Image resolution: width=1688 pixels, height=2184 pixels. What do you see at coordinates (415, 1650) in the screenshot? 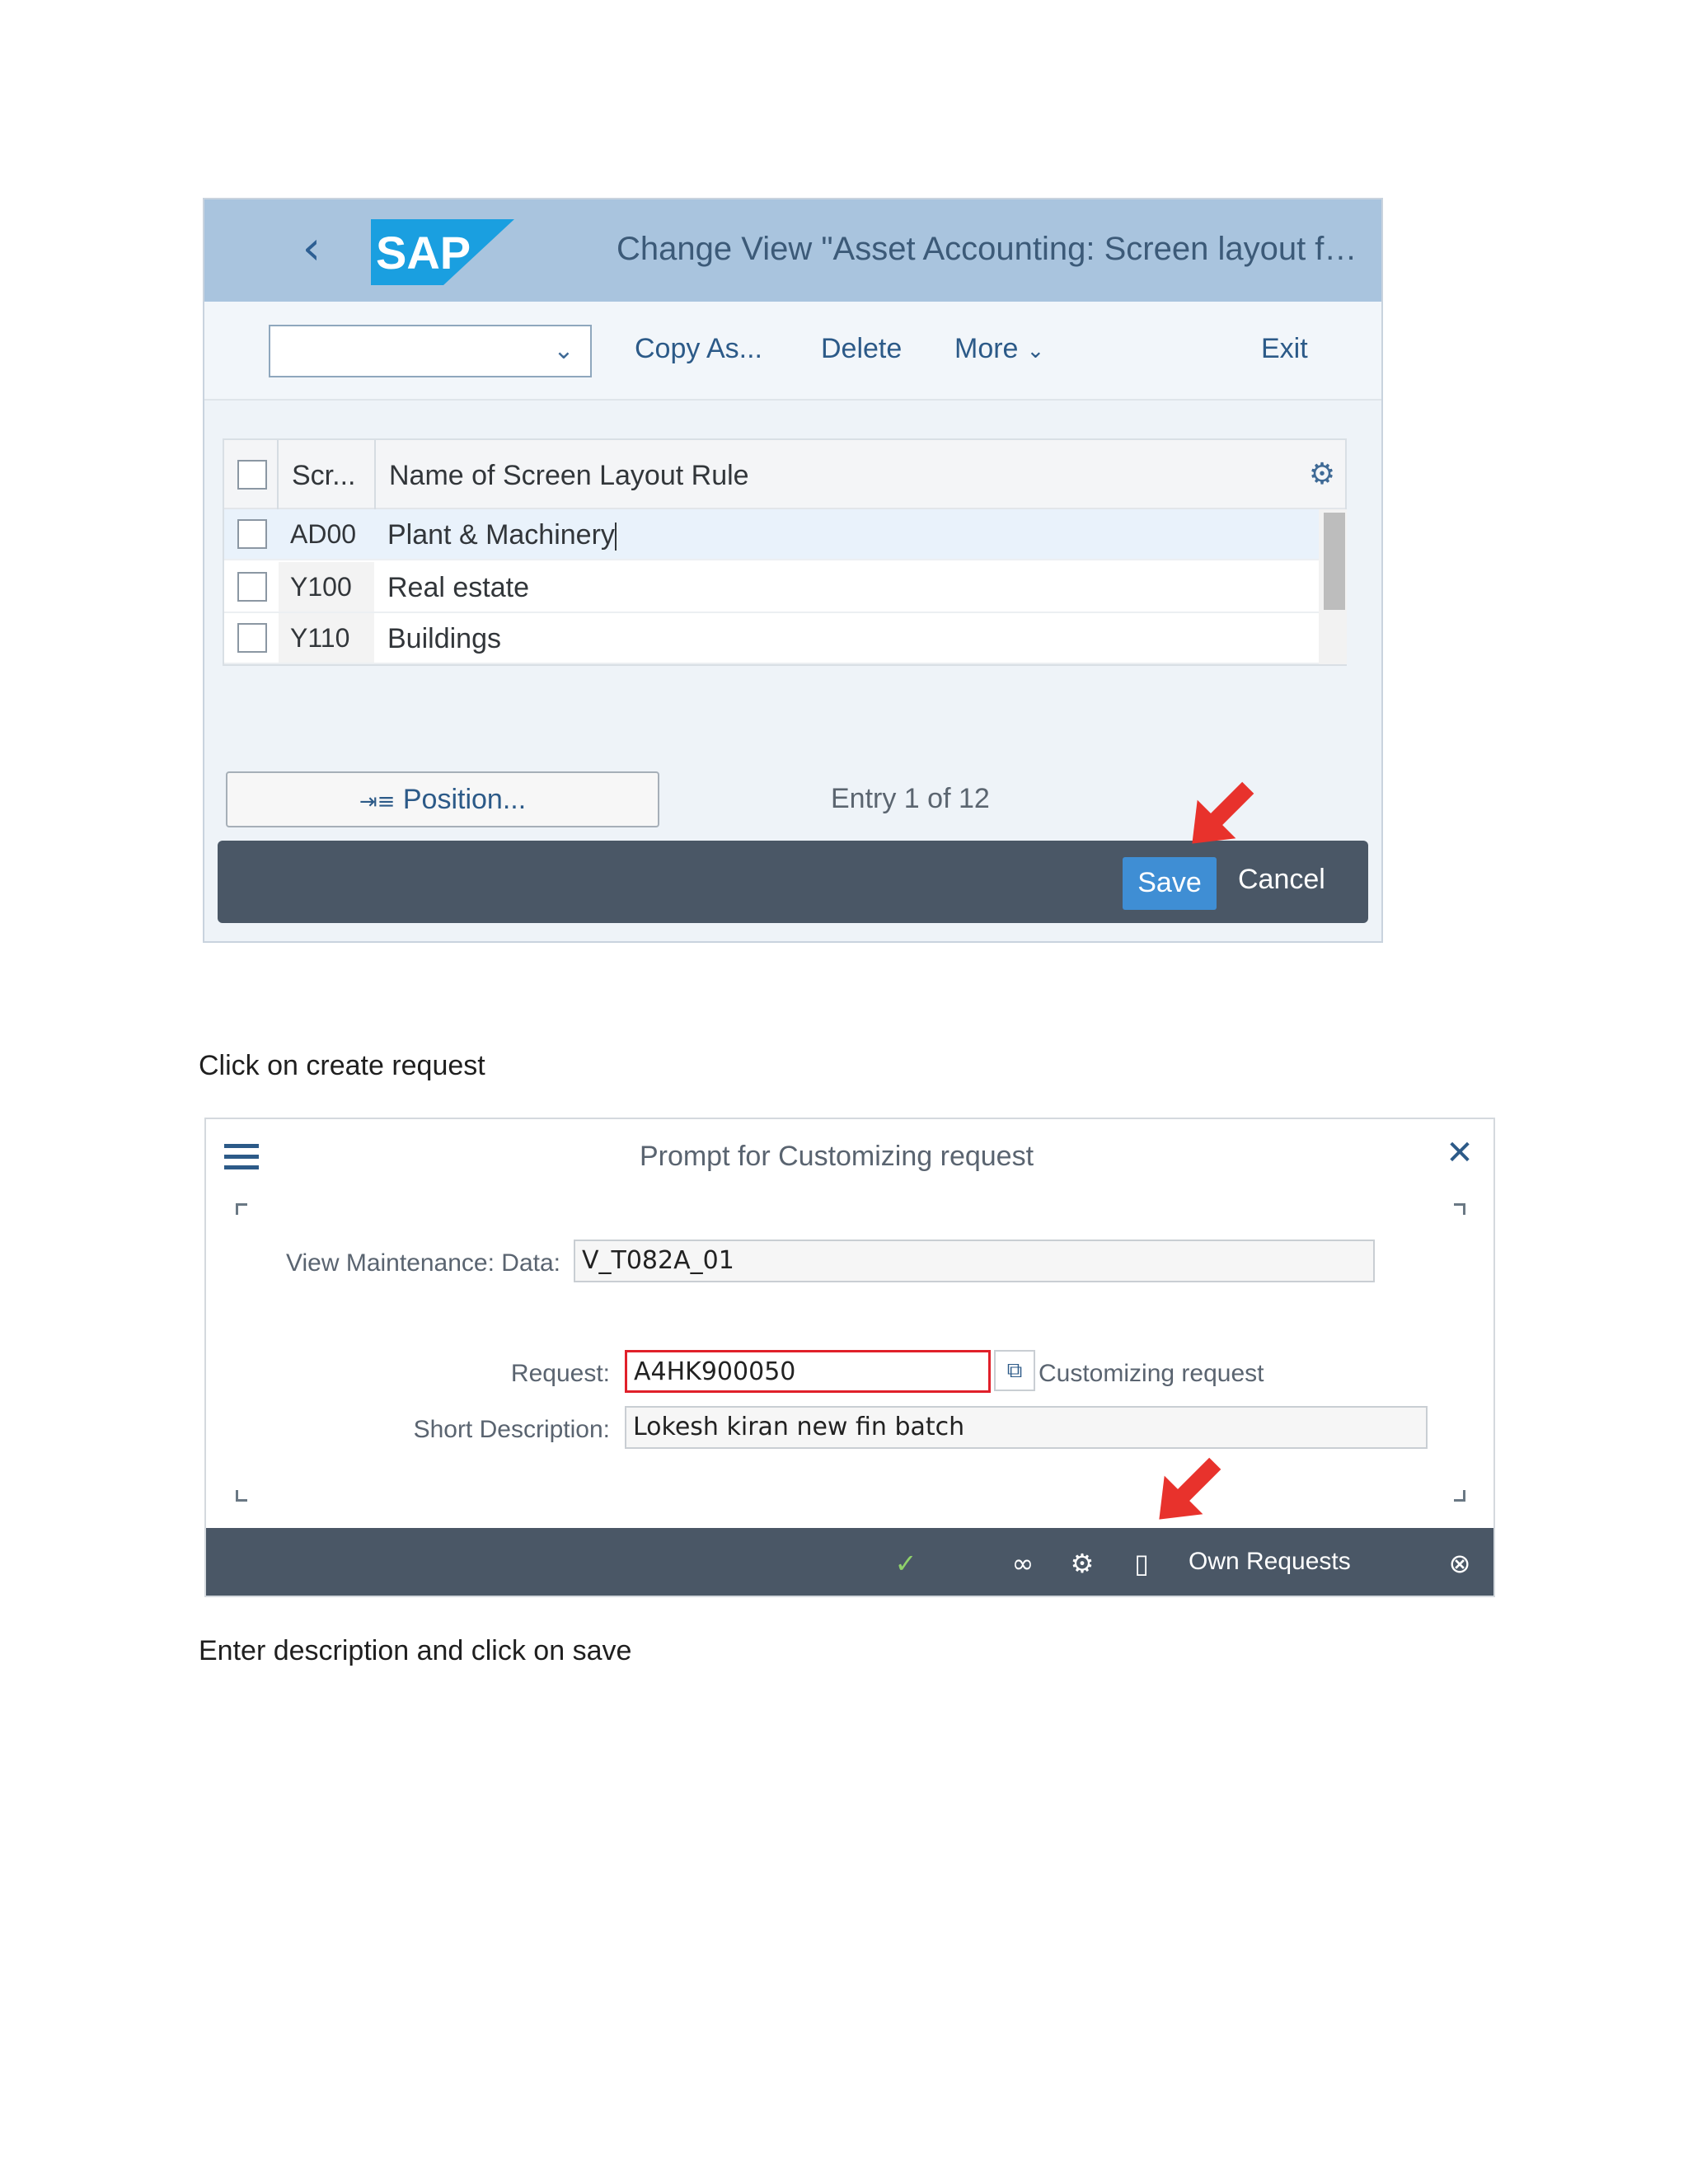
I see `instruction-caption: Enter description and click on save` at bounding box center [415, 1650].